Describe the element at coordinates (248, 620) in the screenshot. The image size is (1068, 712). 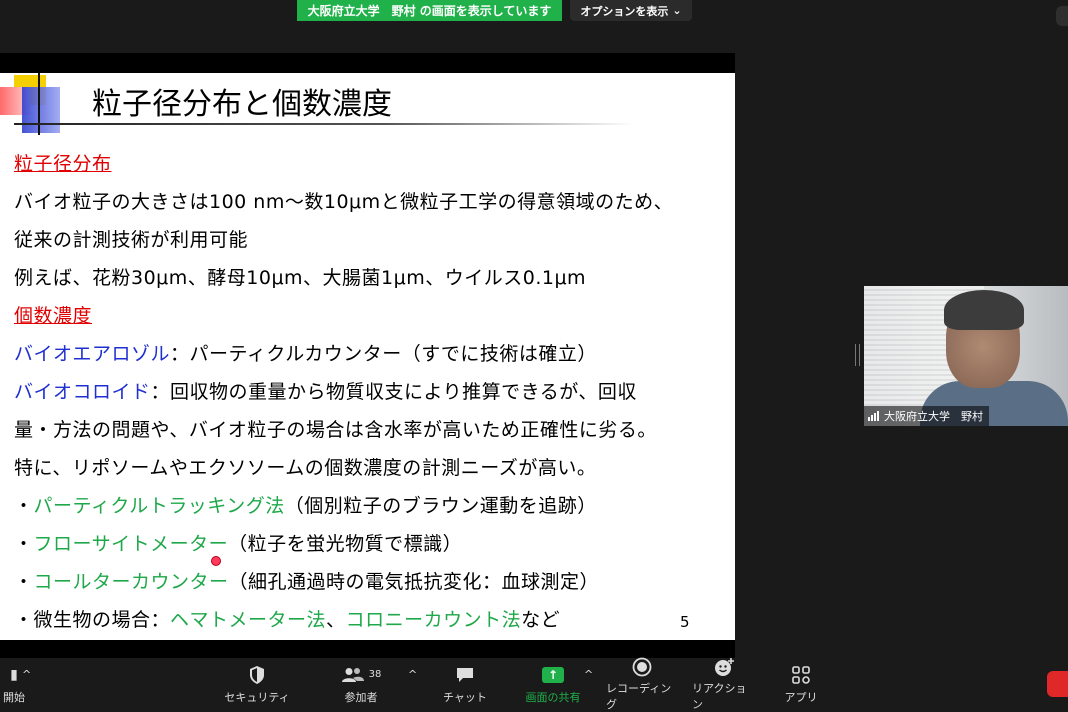
I see `method-label: ヘマトメーター法` at that location.